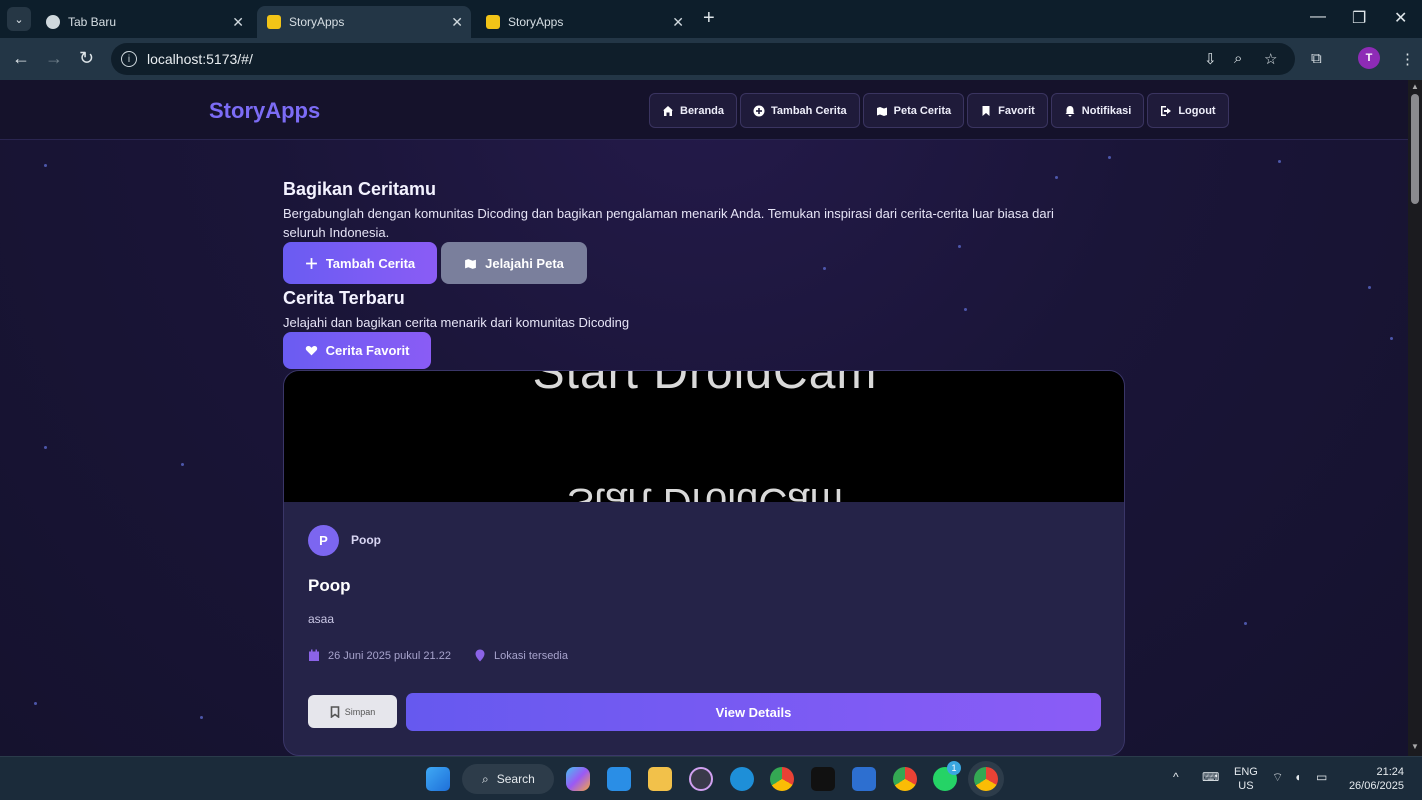  What do you see at coordinates (129, 59) in the screenshot?
I see `site-info-icon: i` at bounding box center [129, 59].